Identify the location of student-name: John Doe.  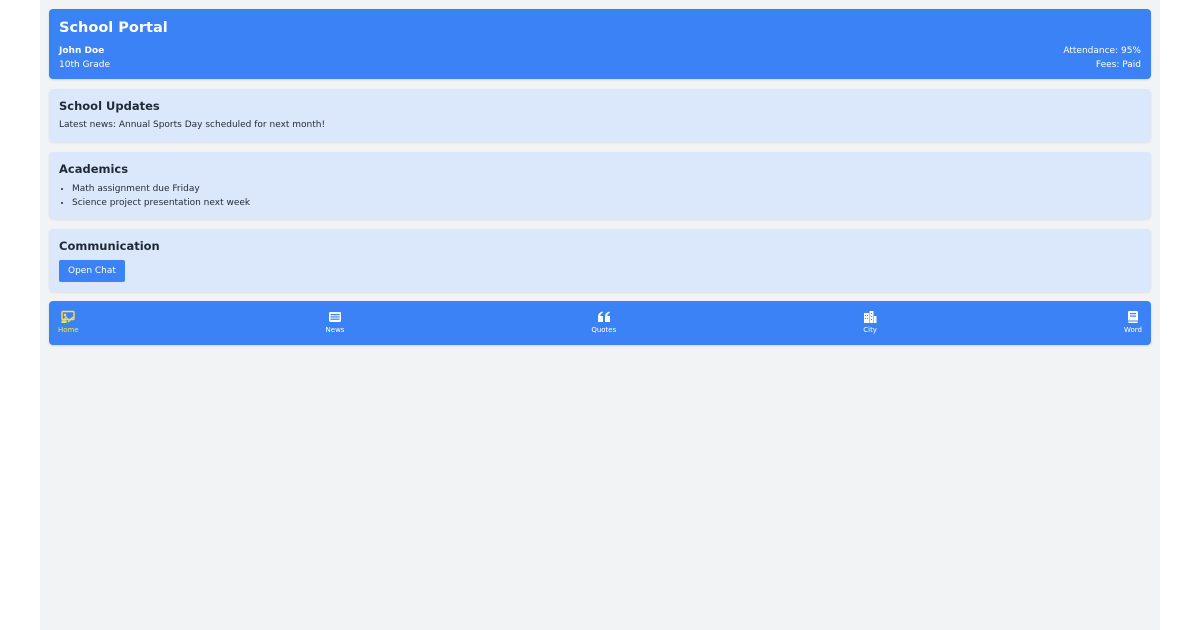
(82, 51).